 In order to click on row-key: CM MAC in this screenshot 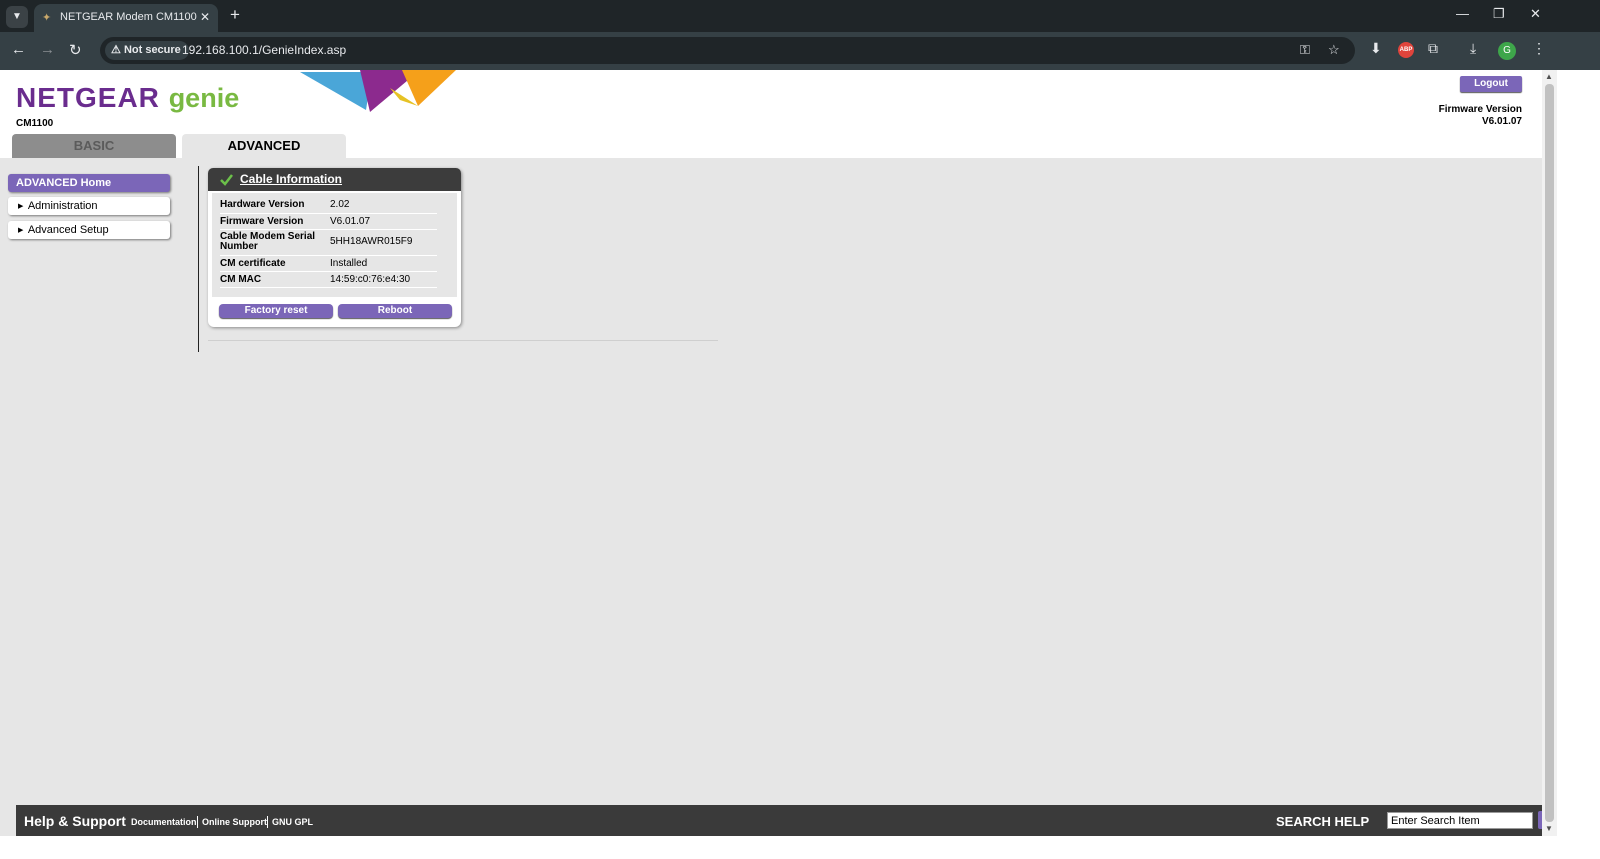, I will do `click(275, 279)`.